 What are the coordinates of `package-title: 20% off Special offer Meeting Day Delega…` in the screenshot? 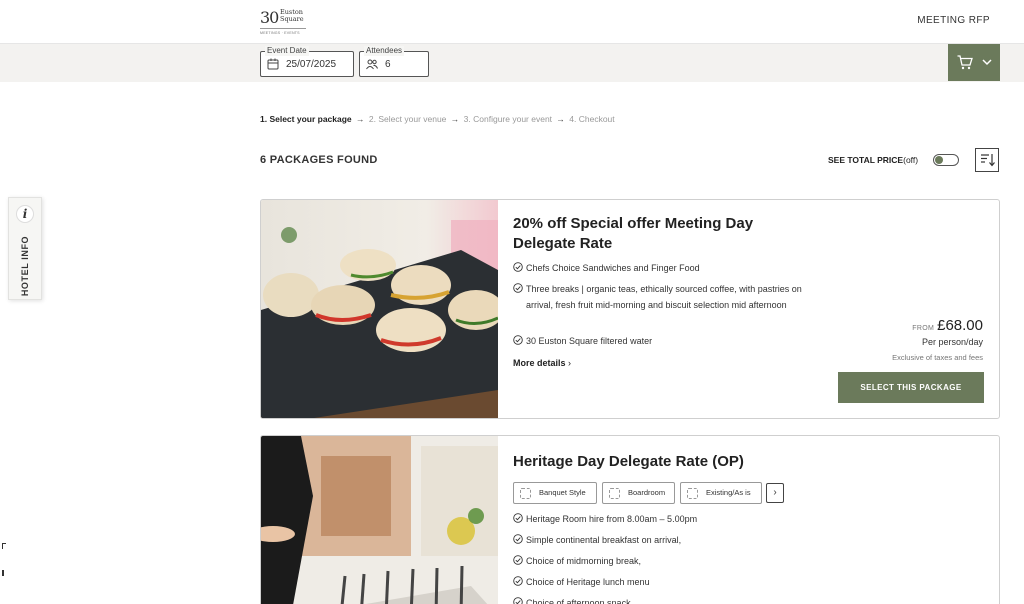 It's located at (633, 233).